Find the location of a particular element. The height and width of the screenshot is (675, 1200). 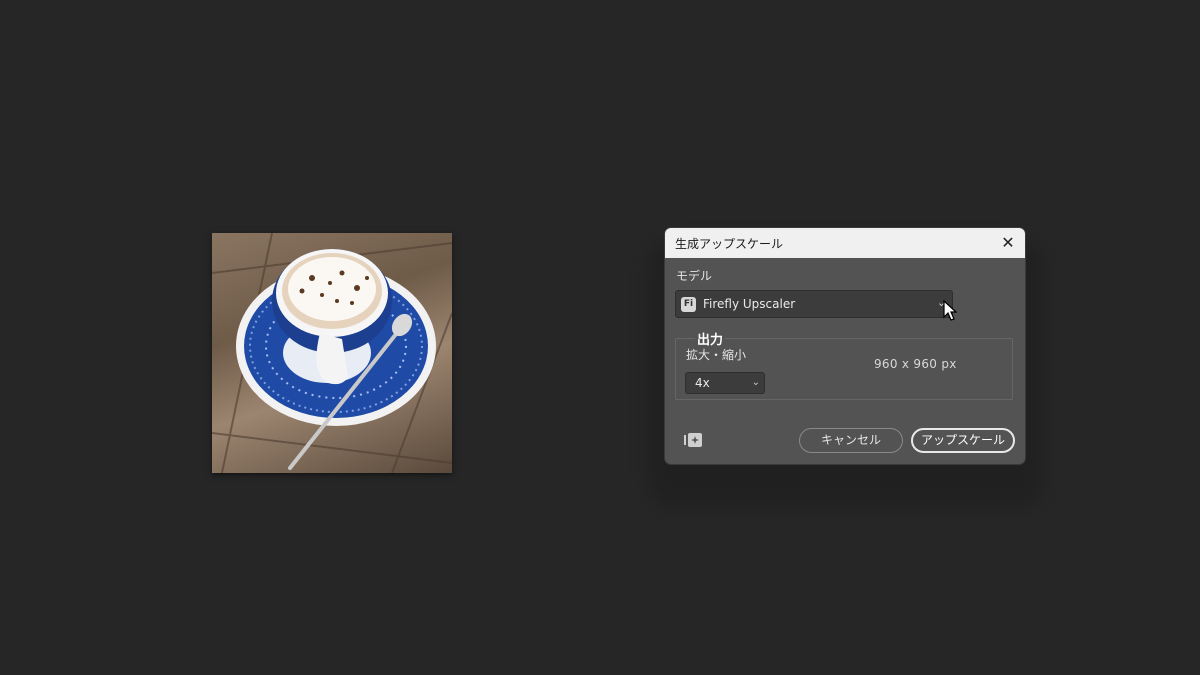

chevron-down-icon: ⌄ is located at coordinates (755, 382).